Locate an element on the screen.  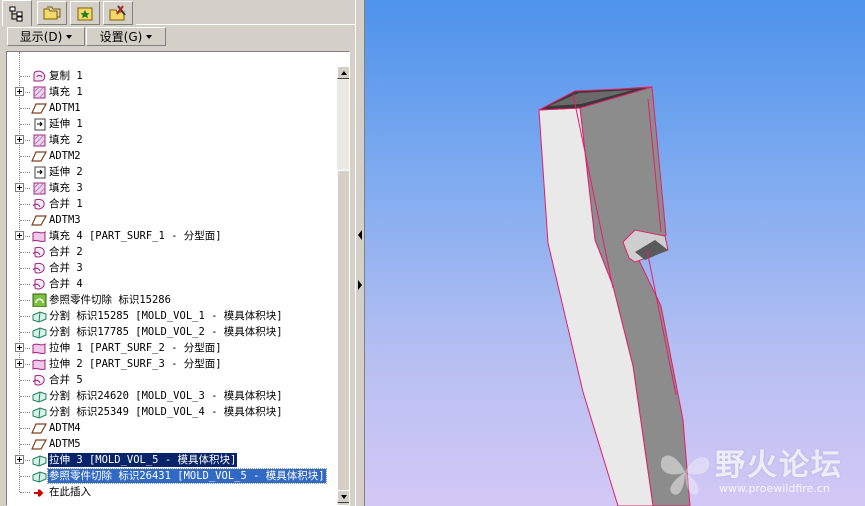
tree-row: ADTM5 is located at coordinates (170, 444).